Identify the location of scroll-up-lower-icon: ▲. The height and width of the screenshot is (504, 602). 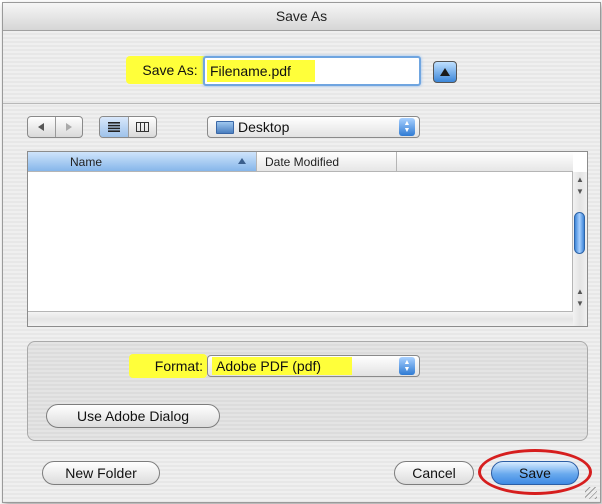
(580, 292).